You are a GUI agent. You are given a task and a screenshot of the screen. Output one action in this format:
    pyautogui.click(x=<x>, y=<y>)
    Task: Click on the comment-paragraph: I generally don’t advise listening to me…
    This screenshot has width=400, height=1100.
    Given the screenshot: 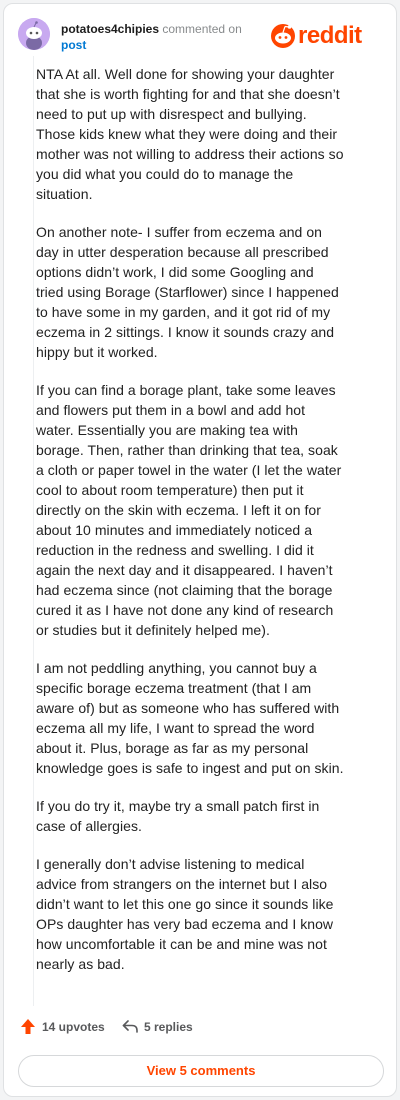 What is the action you would take?
    pyautogui.click(x=185, y=914)
    